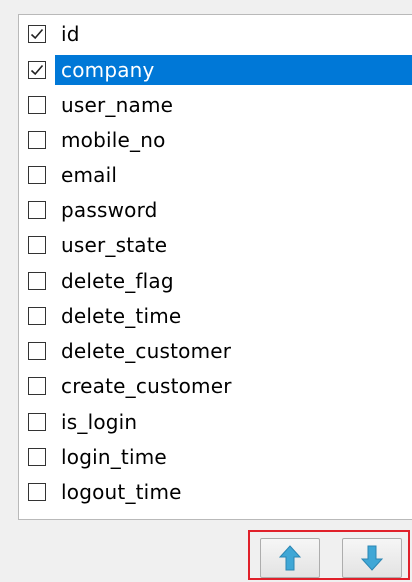  What do you see at coordinates (329, 555) in the screenshot?
I see `move-buttons-highlight` at bounding box center [329, 555].